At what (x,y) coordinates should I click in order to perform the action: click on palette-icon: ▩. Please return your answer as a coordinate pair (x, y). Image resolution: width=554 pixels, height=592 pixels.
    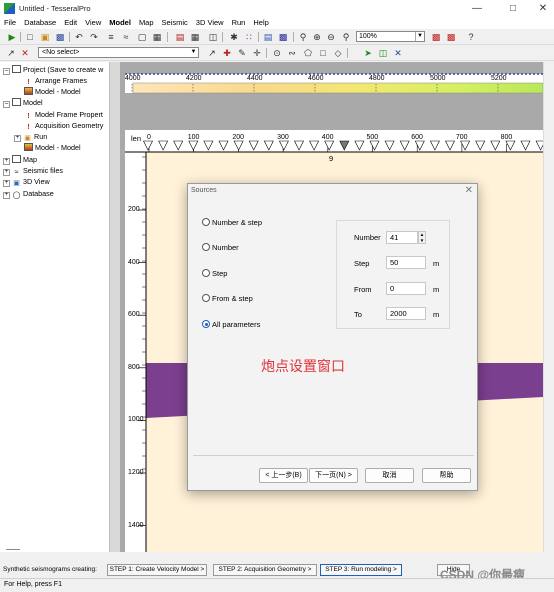
    Looking at the image, I should click on (436, 37).